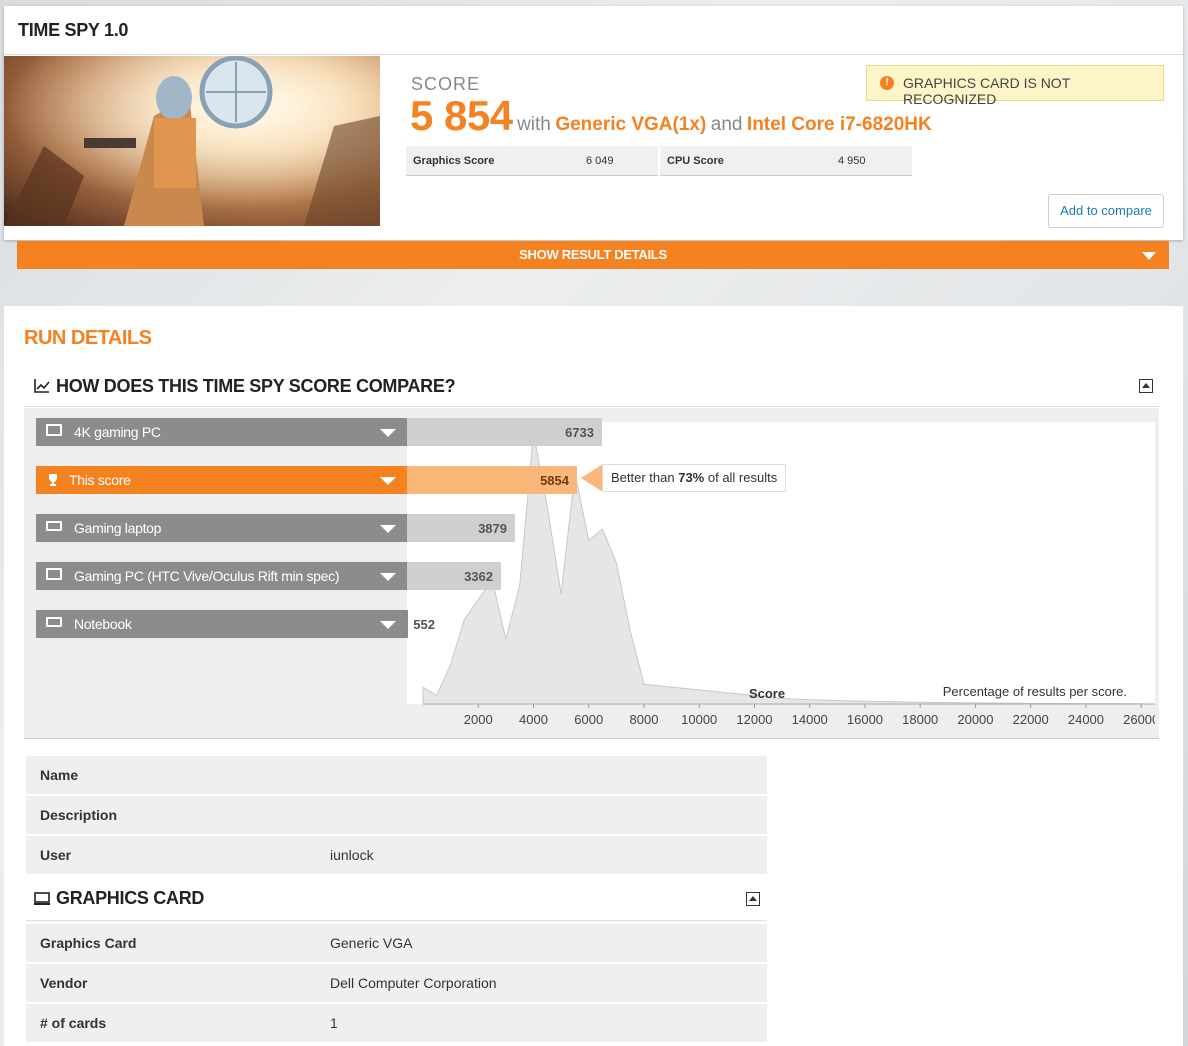  What do you see at coordinates (222, 528) in the screenshot?
I see `compare-row-gaming-laptop: Gaming laptop` at bounding box center [222, 528].